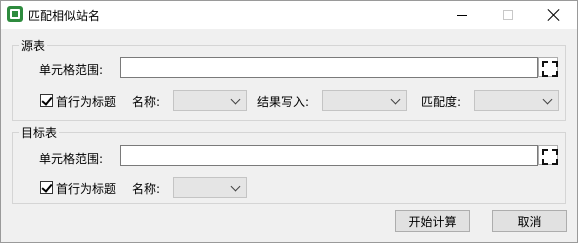 The width and height of the screenshot is (578, 243). Describe the element at coordinates (46, 100) in the screenshot. I see `source-first-row-header-checkbox` at that location.